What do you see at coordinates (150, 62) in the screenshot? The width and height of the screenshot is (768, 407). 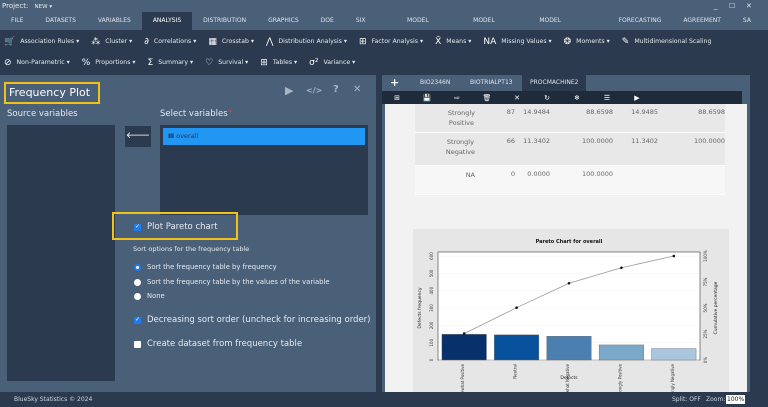 I see `sigma-icon: Σ` at bounding box center [150, 62].